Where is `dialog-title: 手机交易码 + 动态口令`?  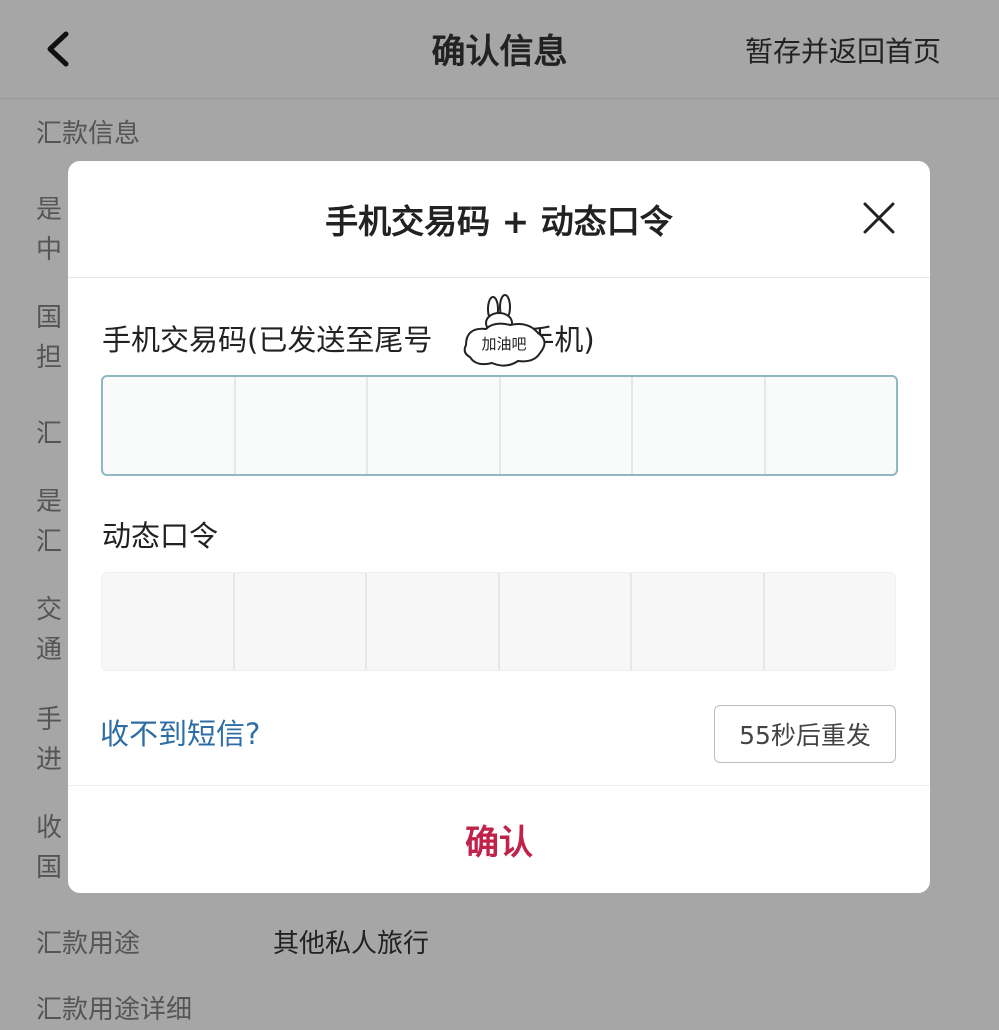 dialog-title: 手机交易码 + 动态口令 is located at coordinates (499, 221).